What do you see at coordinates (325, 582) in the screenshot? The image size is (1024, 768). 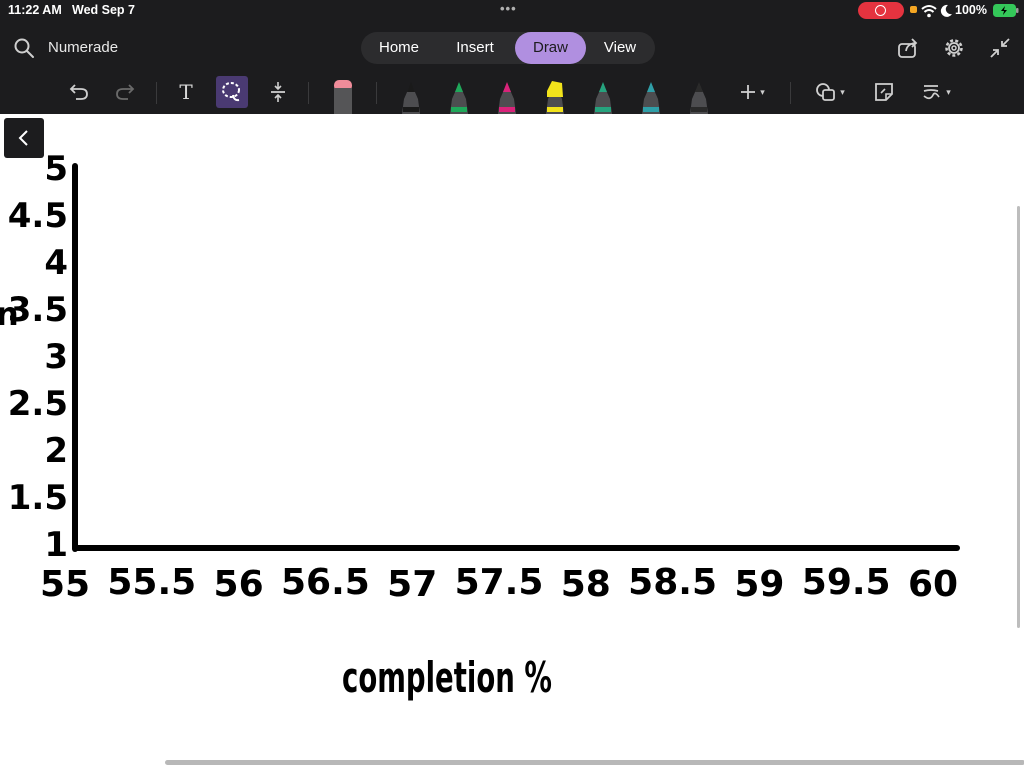 I see `x-tick-label: 56.5` at bounding box center [325, 582].